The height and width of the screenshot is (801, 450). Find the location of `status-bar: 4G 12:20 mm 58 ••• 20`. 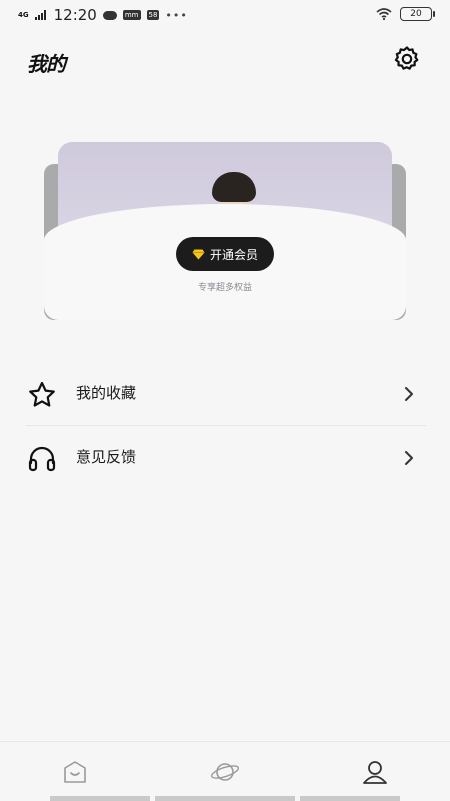

status-bar: 4G 12:20 mm 58 ••• 20 is located at coordinates (225, 15).